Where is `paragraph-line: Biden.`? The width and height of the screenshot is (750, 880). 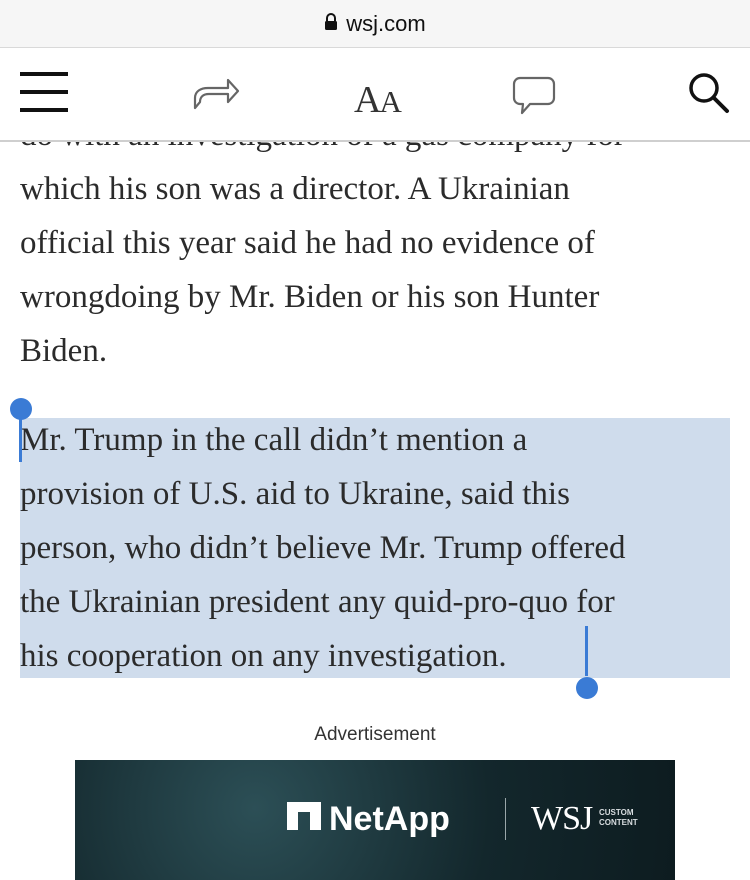 paragraph-line: Biden. is located at coordinates (64, 351).